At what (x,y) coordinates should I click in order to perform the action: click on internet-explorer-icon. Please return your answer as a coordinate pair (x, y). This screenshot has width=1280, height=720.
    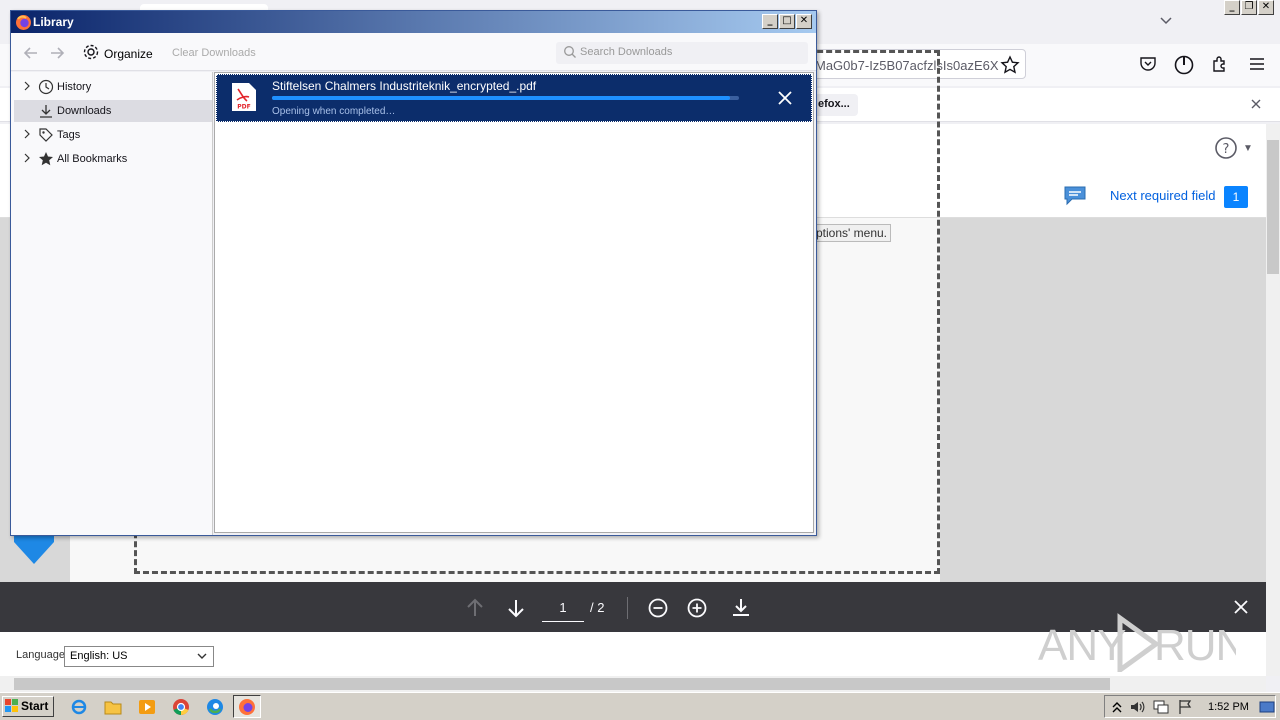
    Looking at the image, I should click on (79, 707).